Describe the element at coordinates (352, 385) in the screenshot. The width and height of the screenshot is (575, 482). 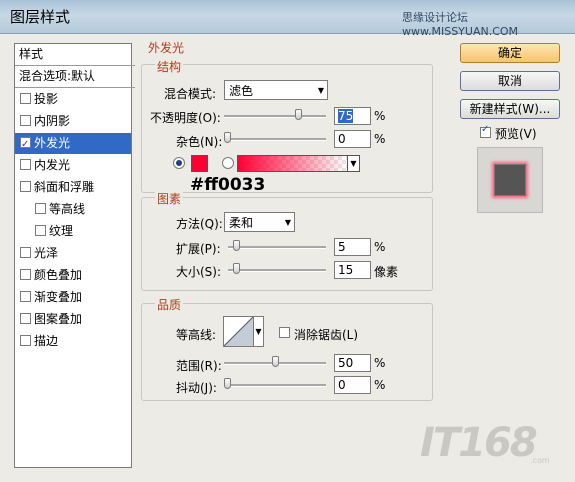
I see `jitter-input: 0` at that location.